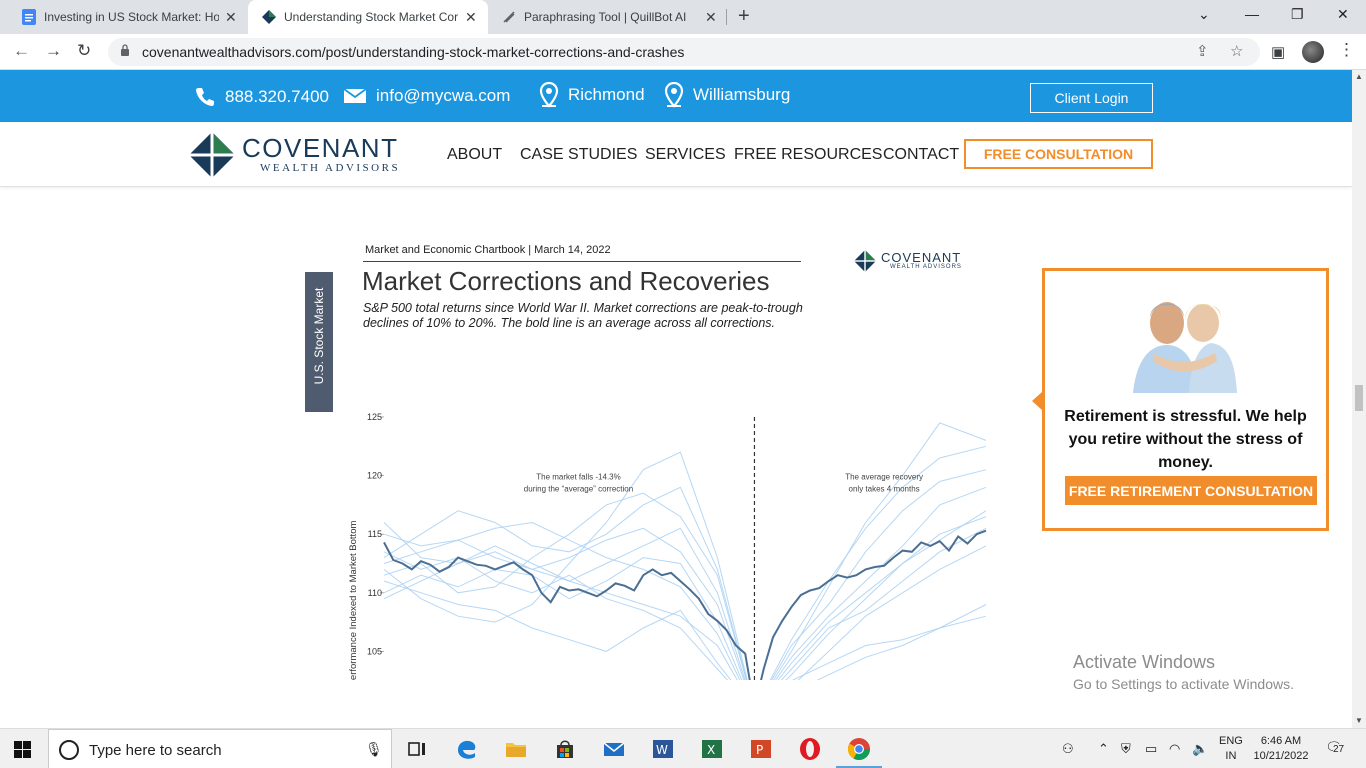  What do you see at coordinates (443, 95) in the screenshot?
I see `email-address: info@mycwa.com` at bounding box center [443, 95].